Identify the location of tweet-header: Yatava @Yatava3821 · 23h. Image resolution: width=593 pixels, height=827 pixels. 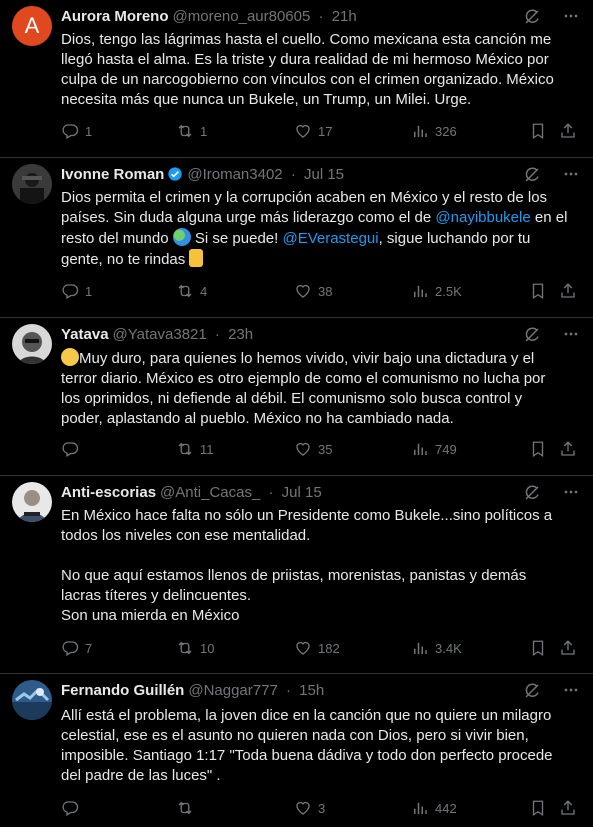
(321, 336).